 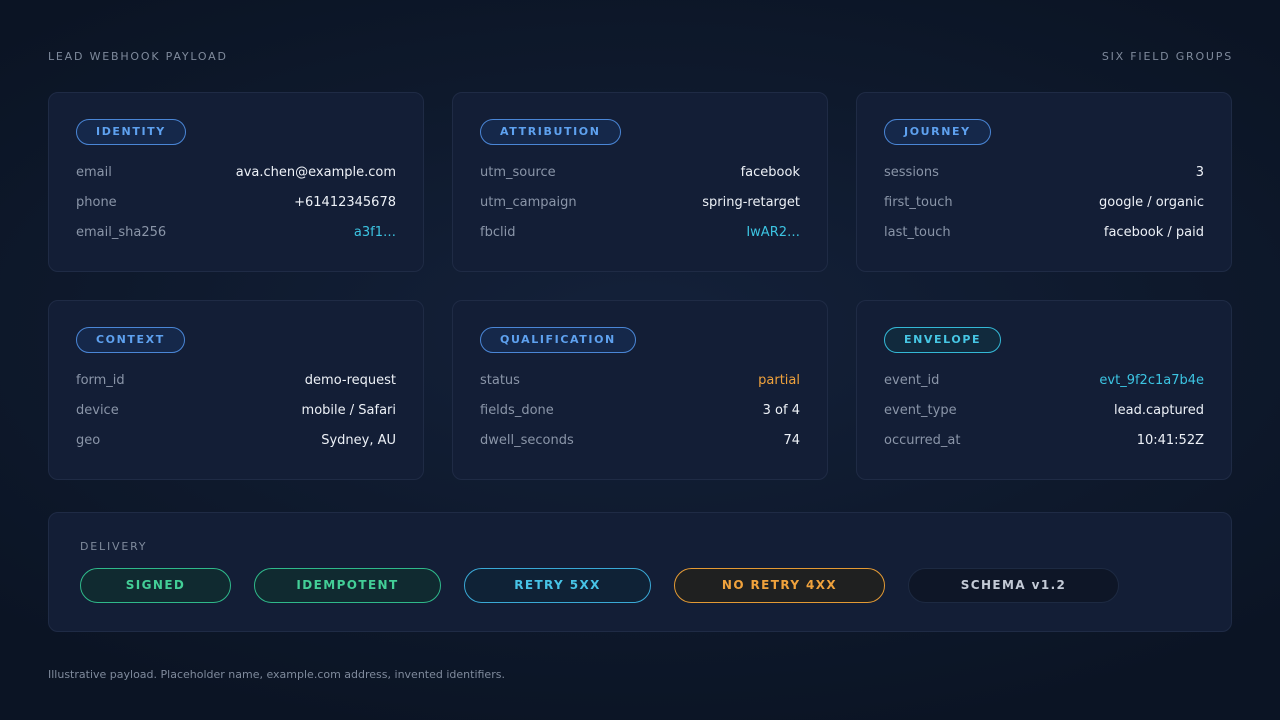 I want to click on field-key: utm_campaign, so click(x=528, y=202).